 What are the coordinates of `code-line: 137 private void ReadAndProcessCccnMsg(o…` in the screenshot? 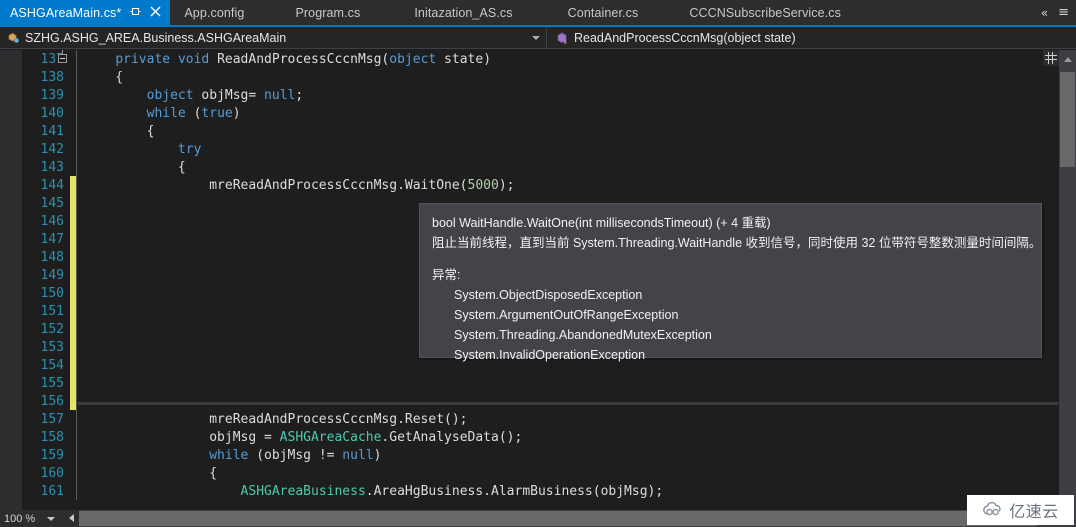 It's located at (549, 59).